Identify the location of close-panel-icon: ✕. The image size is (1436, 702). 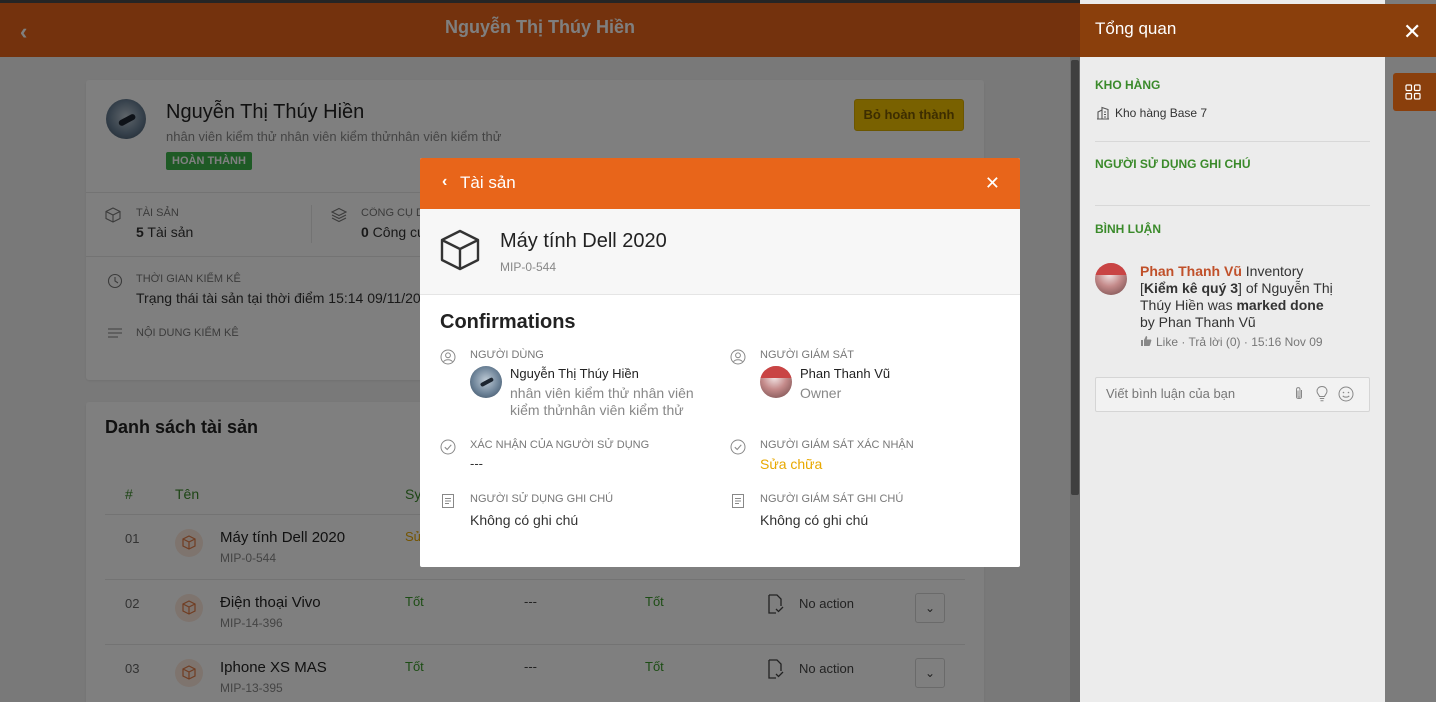
(1412, 32).